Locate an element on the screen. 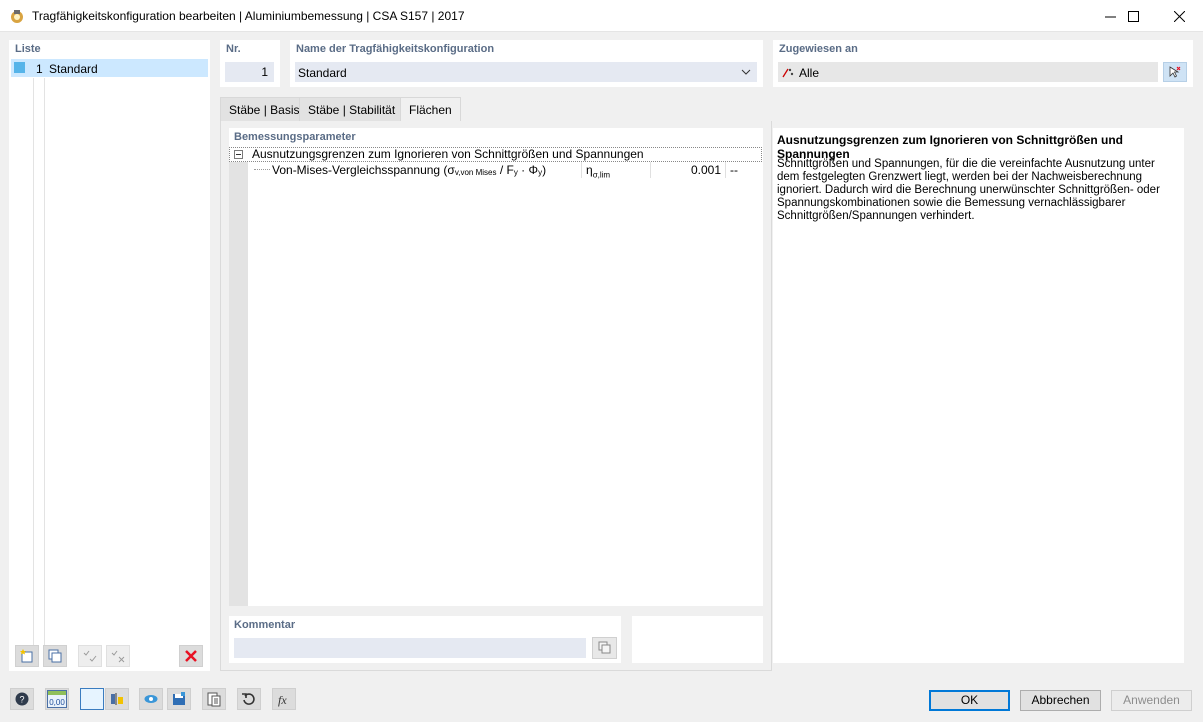 This screenshot has height=722, width=1203. undo-icon is located at coordinates (248, 699).